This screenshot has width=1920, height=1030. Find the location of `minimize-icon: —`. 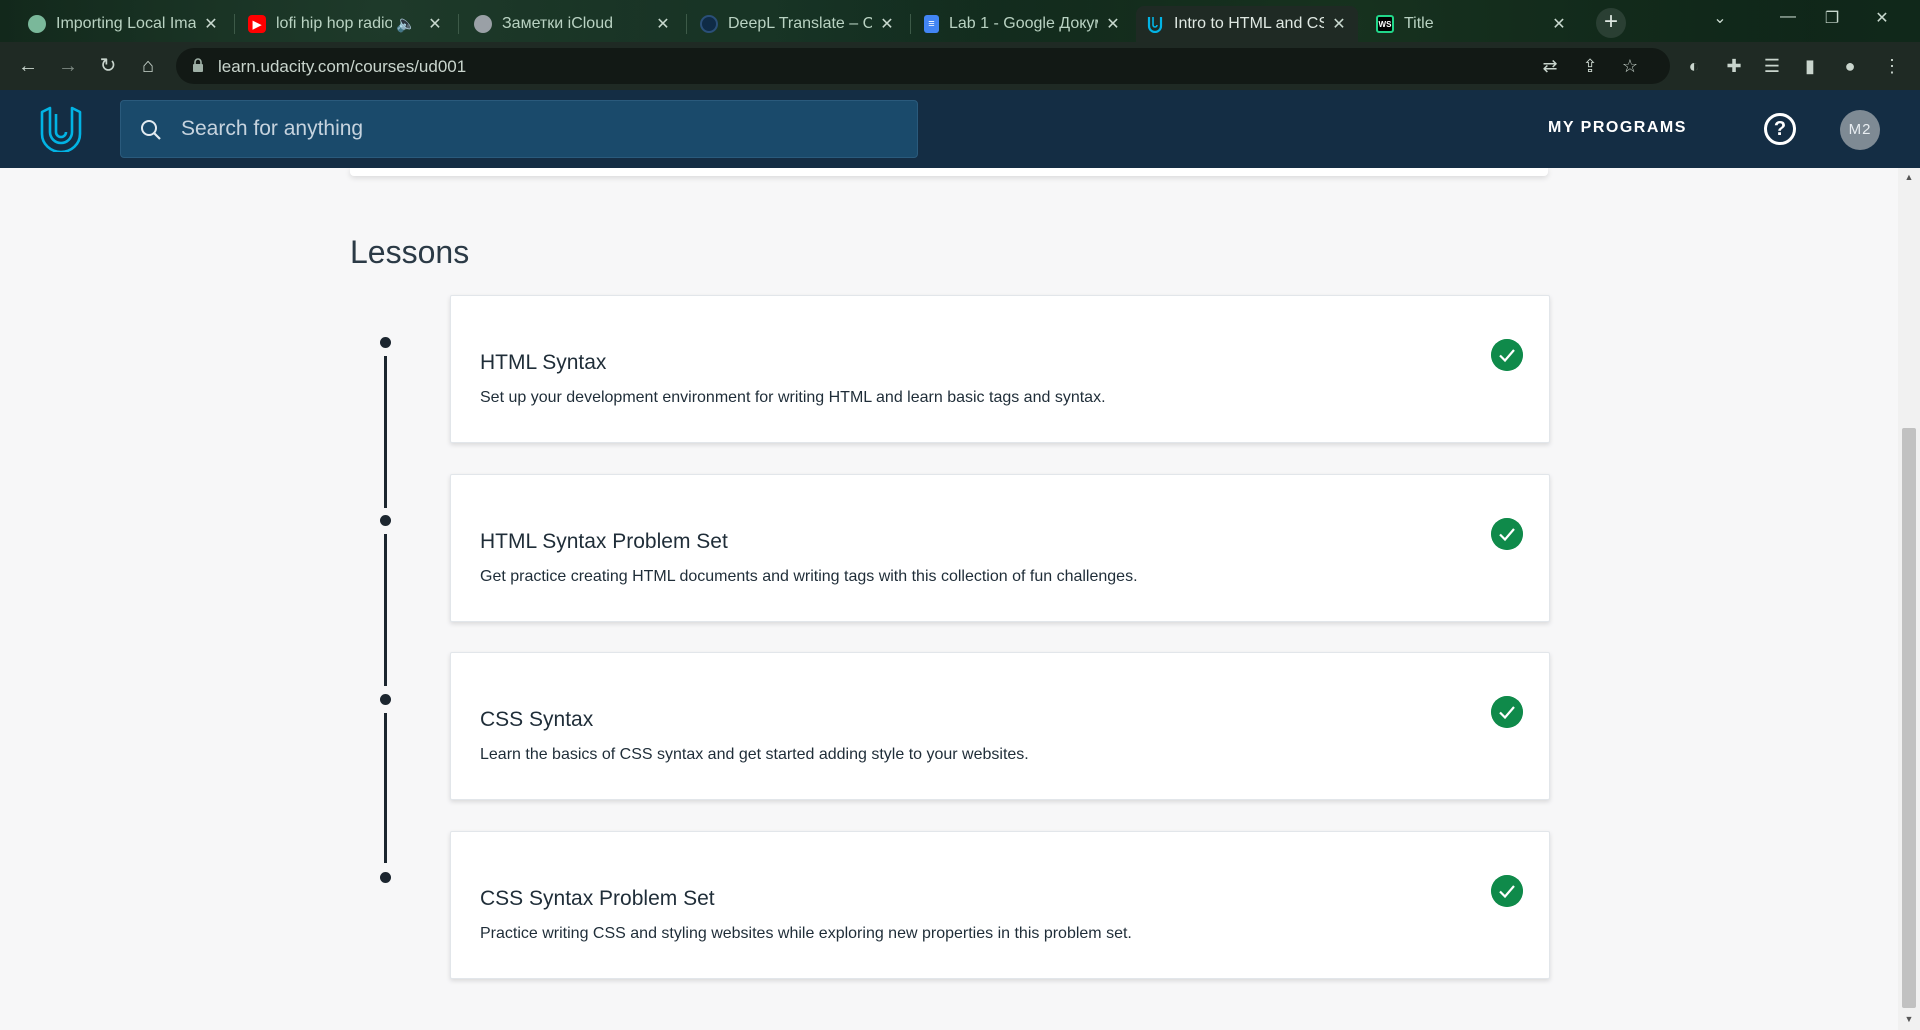

minimize-icon: — is located at coordinates (1788, 17).